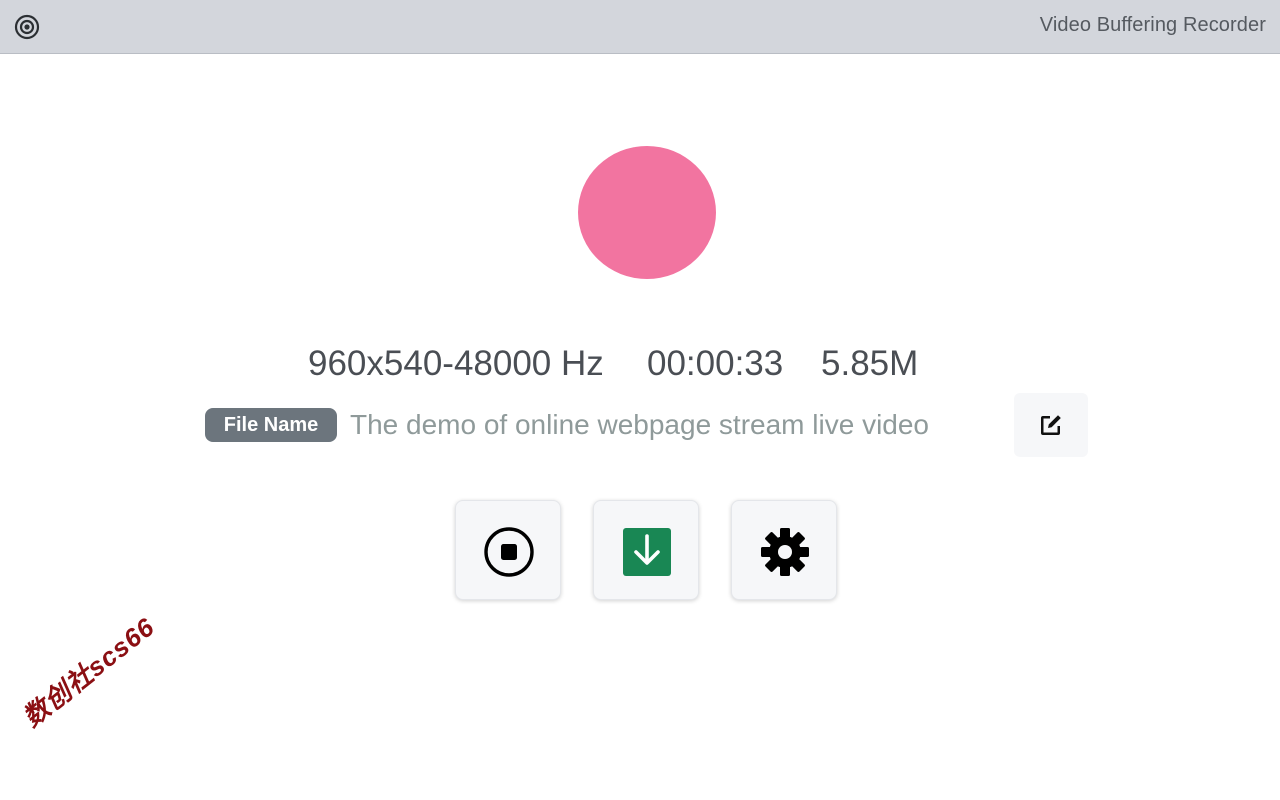 The width and height of the screenshot is (1280, 800). I want to click on stop-circle-icon, so click(509, 552).